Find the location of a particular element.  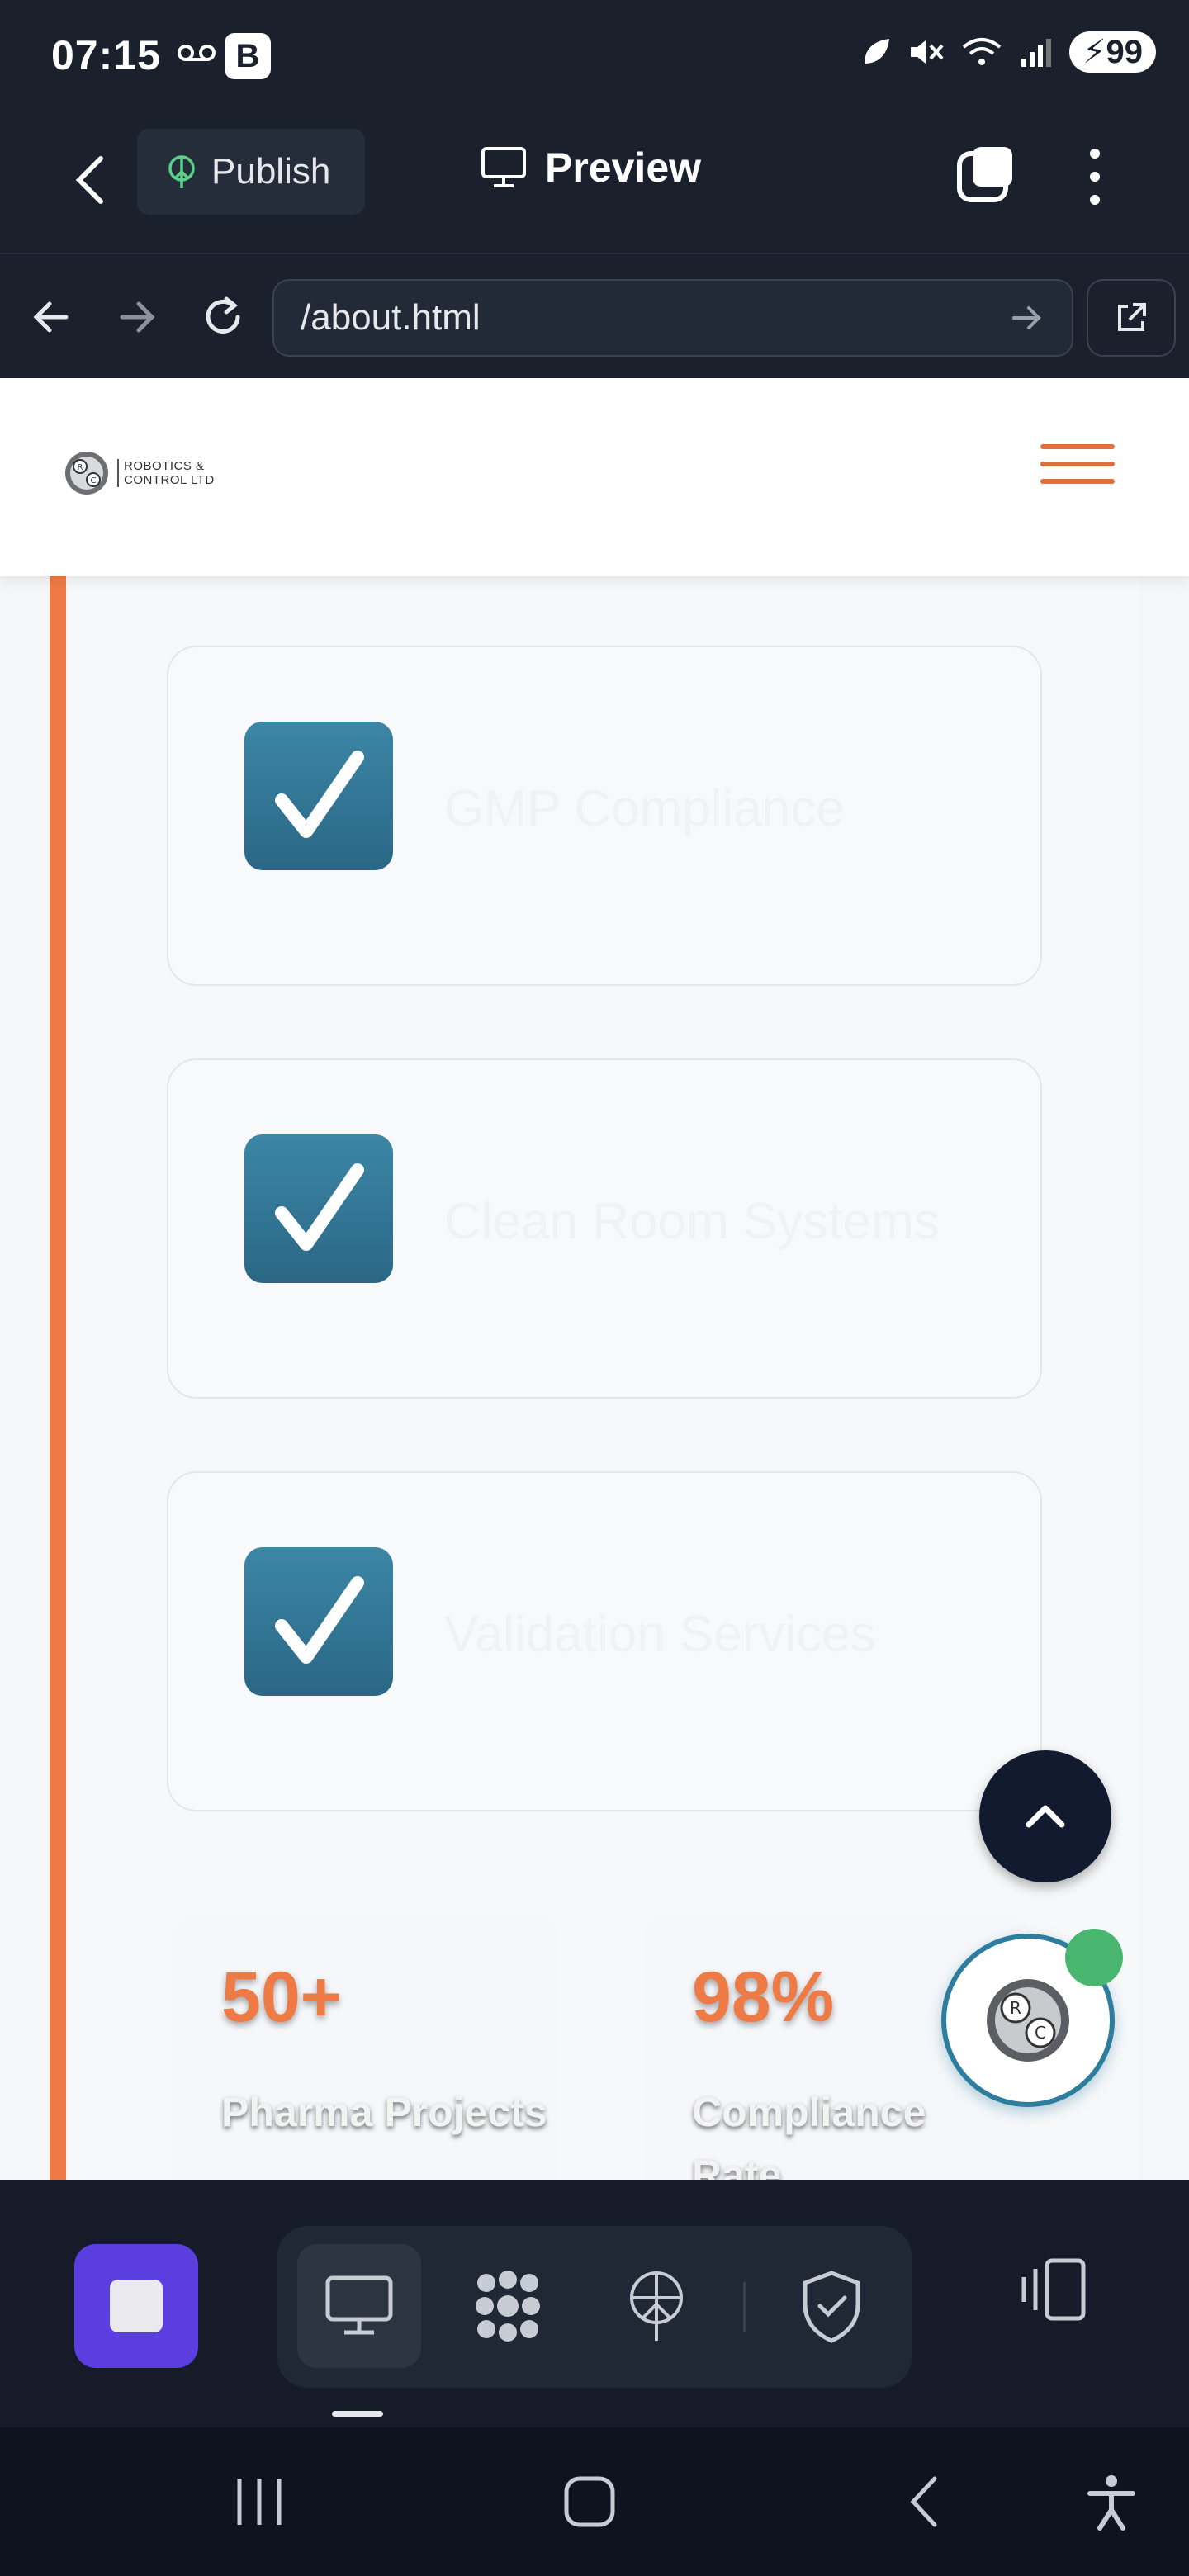

signal-icon is located at coordinates (1036, 53).